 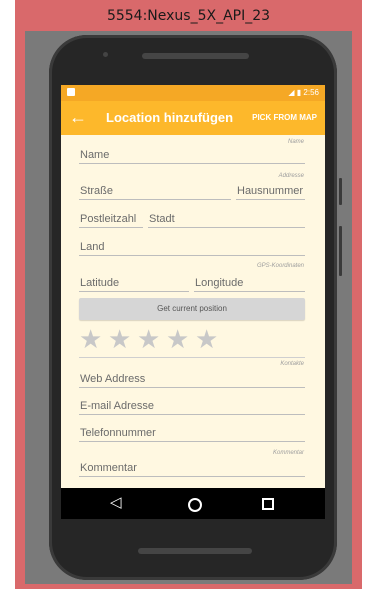 I want to click on name-field: Name, so click(x=192, y=155).